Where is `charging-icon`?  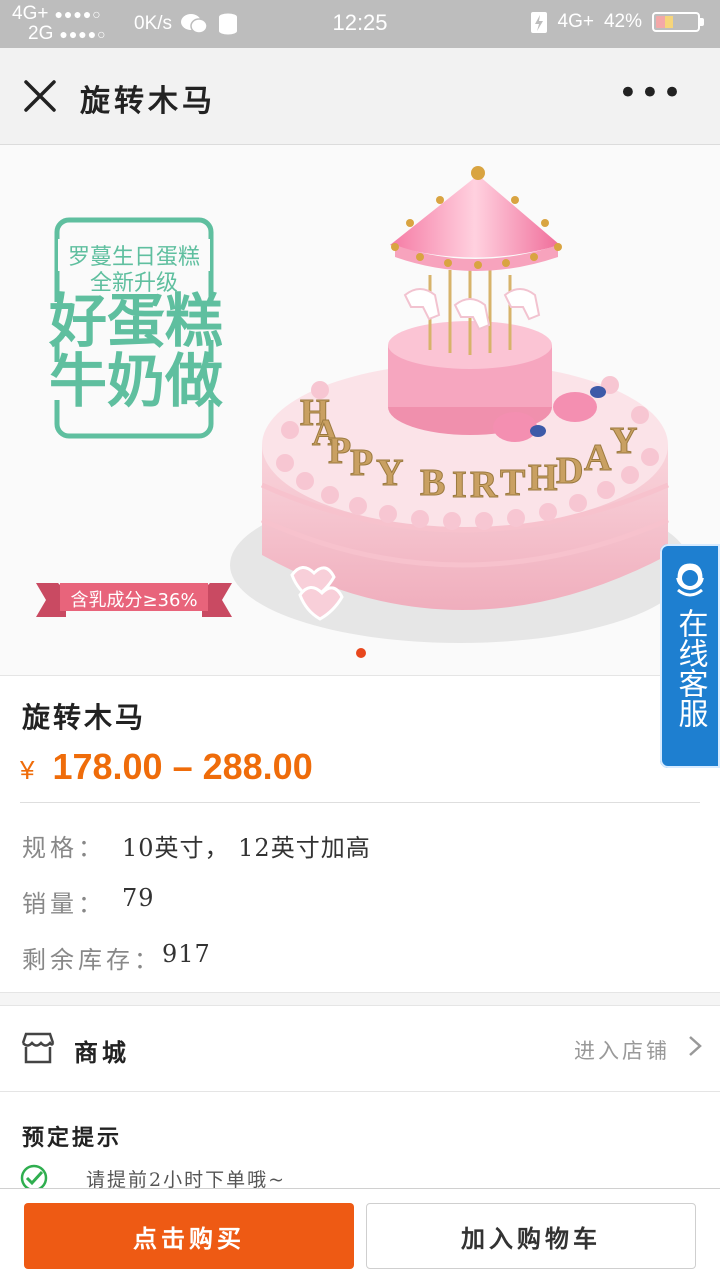 charging-icon is located at coordinates (538, 22).